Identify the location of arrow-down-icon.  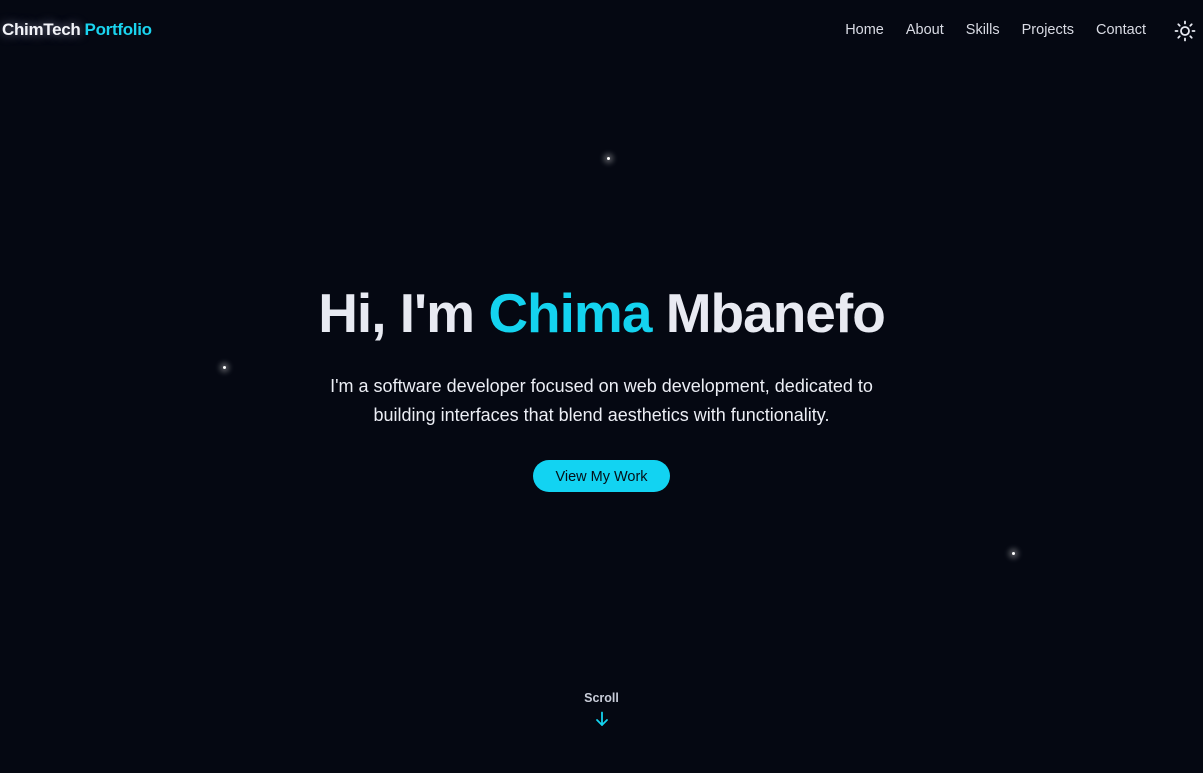
(601, 718).